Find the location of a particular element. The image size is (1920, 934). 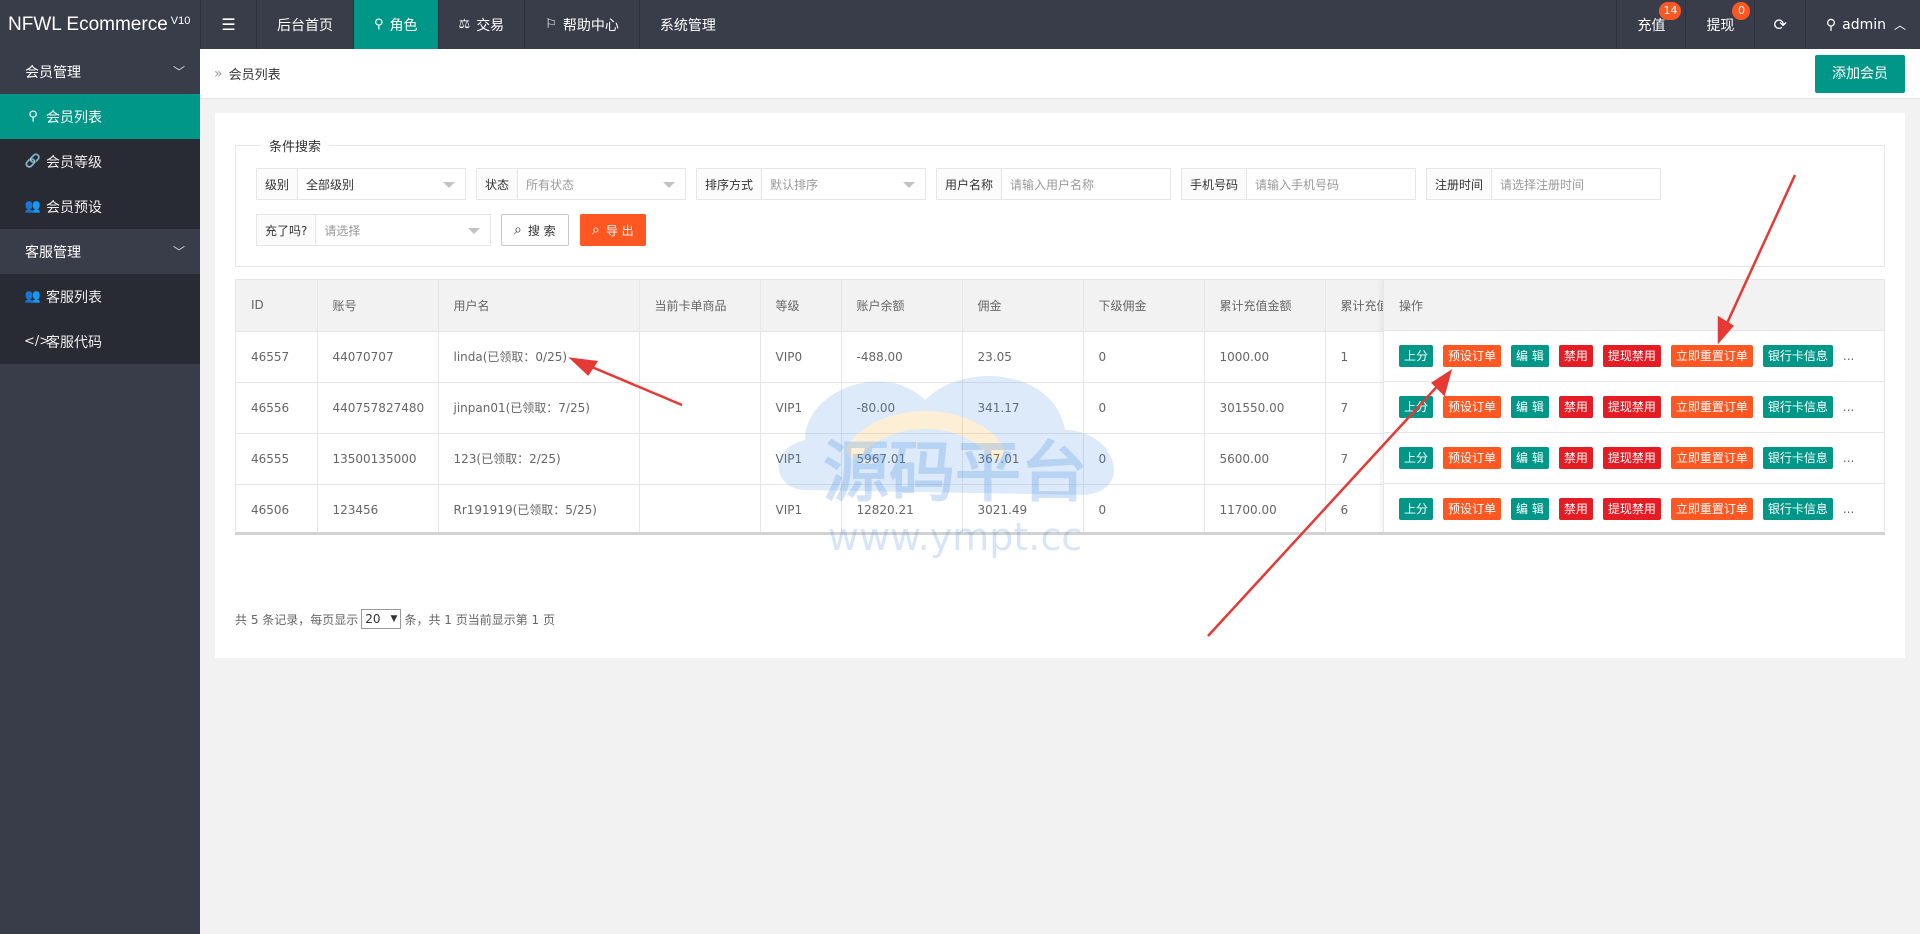

top-right-menu: 充值 14 提现 0 ⟳ ⚲ admin ︿ is located at coordinates (1768, 24).